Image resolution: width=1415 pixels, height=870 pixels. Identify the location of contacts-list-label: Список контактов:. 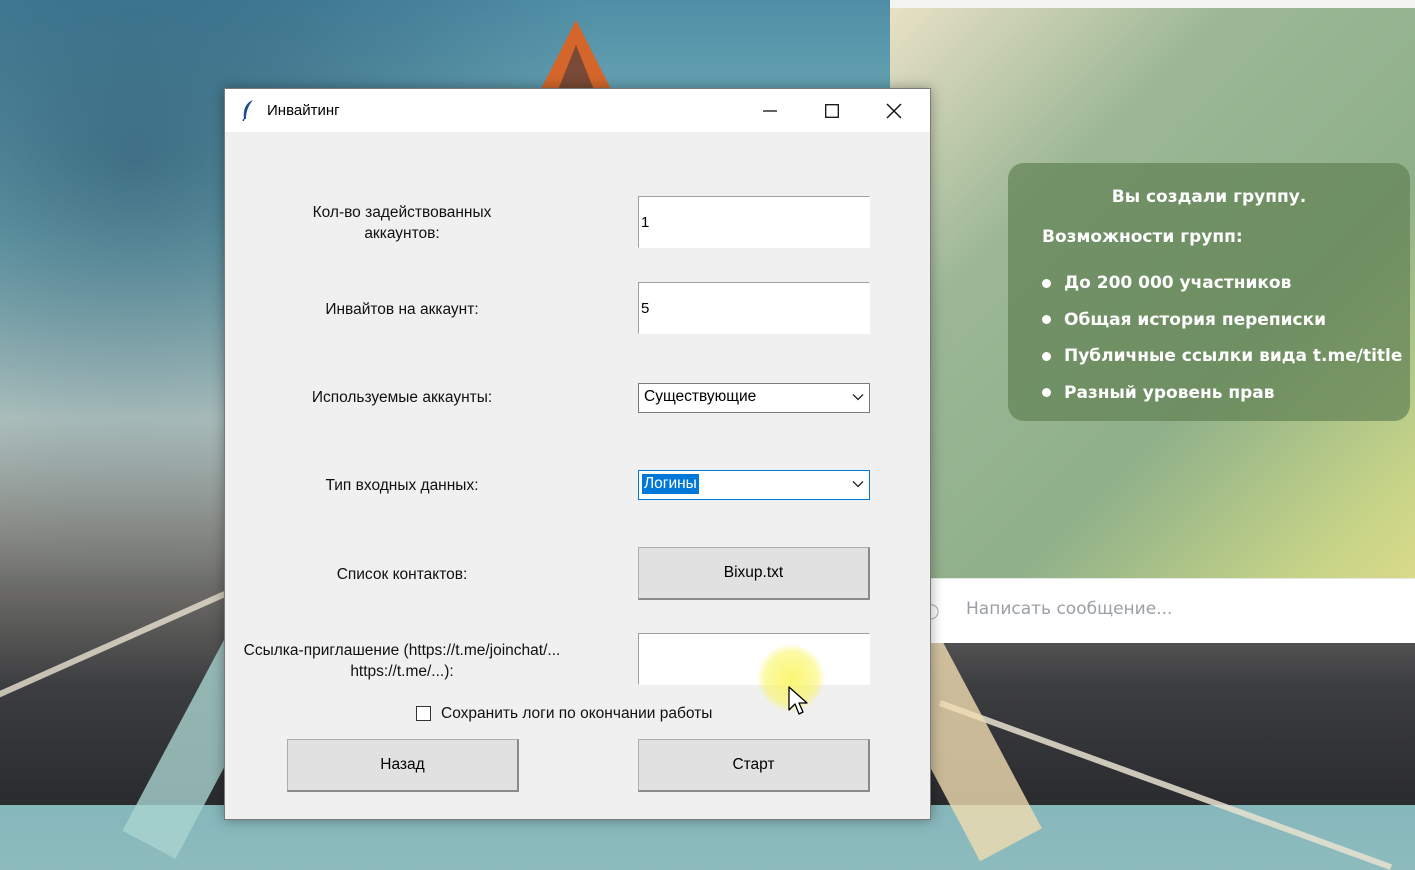
(402, 574).